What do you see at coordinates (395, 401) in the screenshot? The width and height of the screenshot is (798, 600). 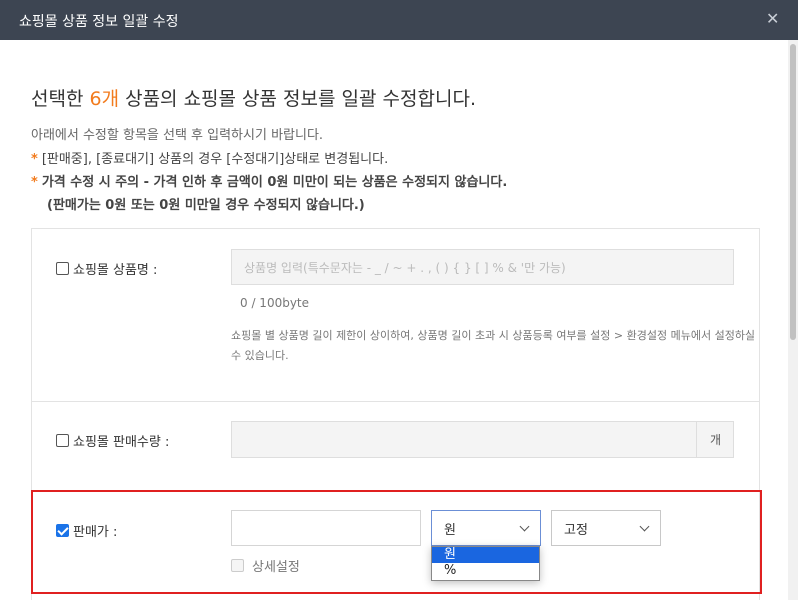 I see `section-divider` at bounding box center [395, 401].